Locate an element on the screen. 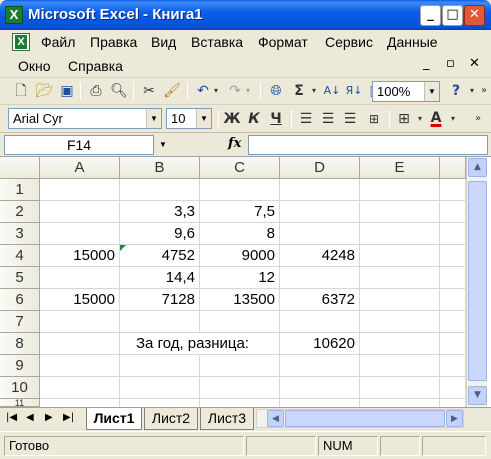 The width and height of the screenshot is (491, 459). cell-a9 is located at coordinates (80, 366).